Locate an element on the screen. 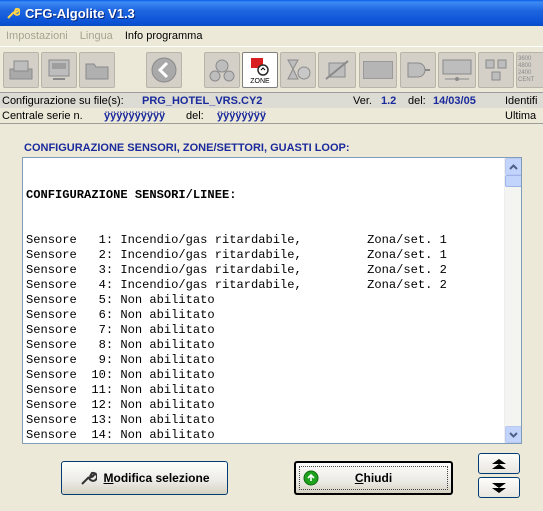 The image size is (543, 511). baud-3600: 3600 is located at coordinates (525, 59).